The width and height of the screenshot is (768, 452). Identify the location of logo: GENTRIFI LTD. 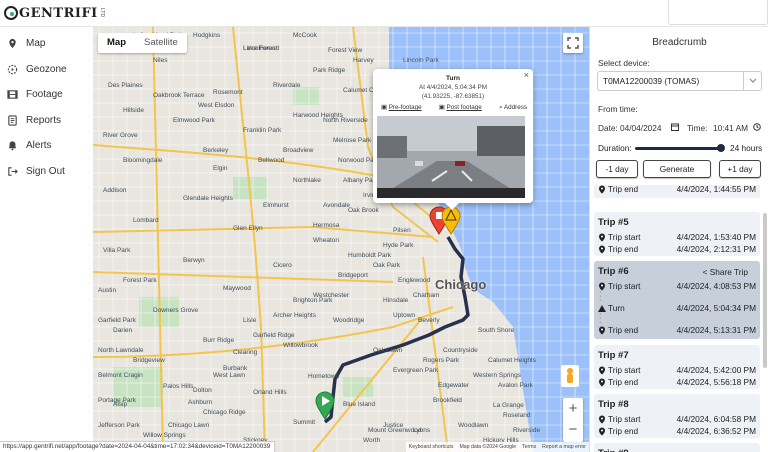
(54, 13).